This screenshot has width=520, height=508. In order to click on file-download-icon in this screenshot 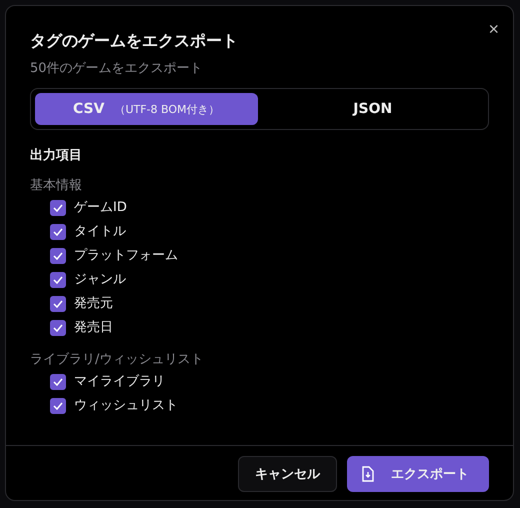, I will do `click(368, 474)`.